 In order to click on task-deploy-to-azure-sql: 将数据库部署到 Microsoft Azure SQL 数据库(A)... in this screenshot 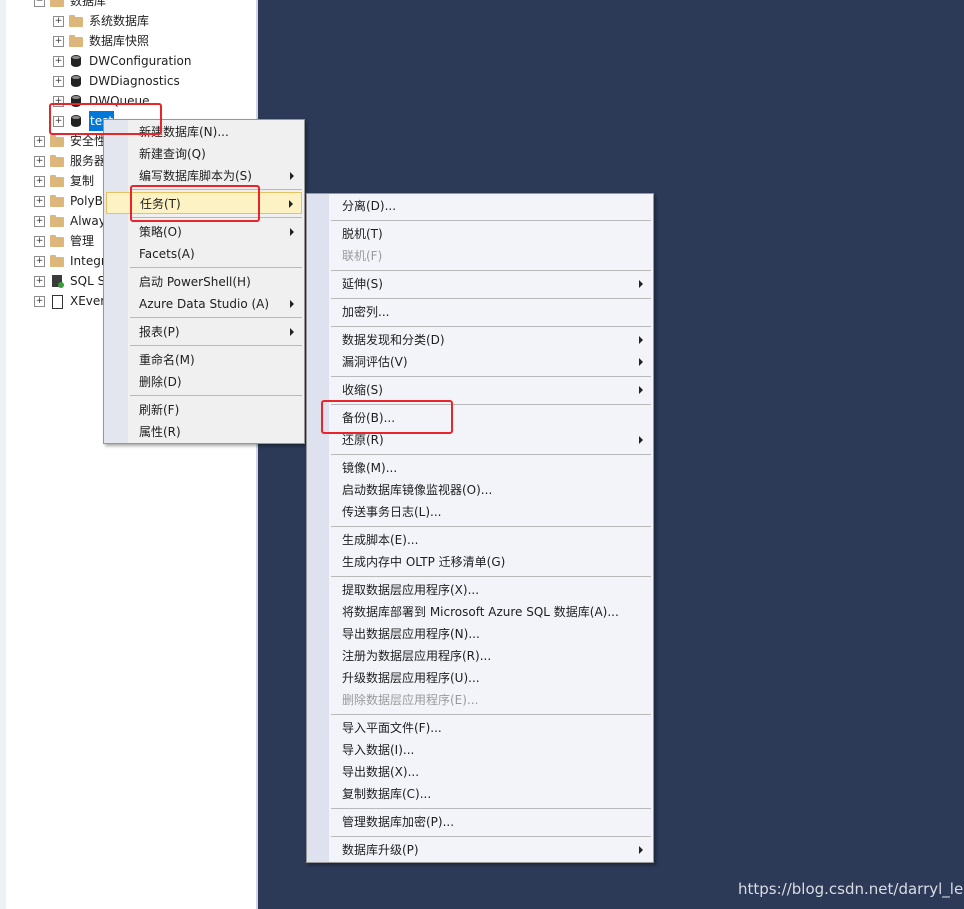, I will do `click(480, 612)`.